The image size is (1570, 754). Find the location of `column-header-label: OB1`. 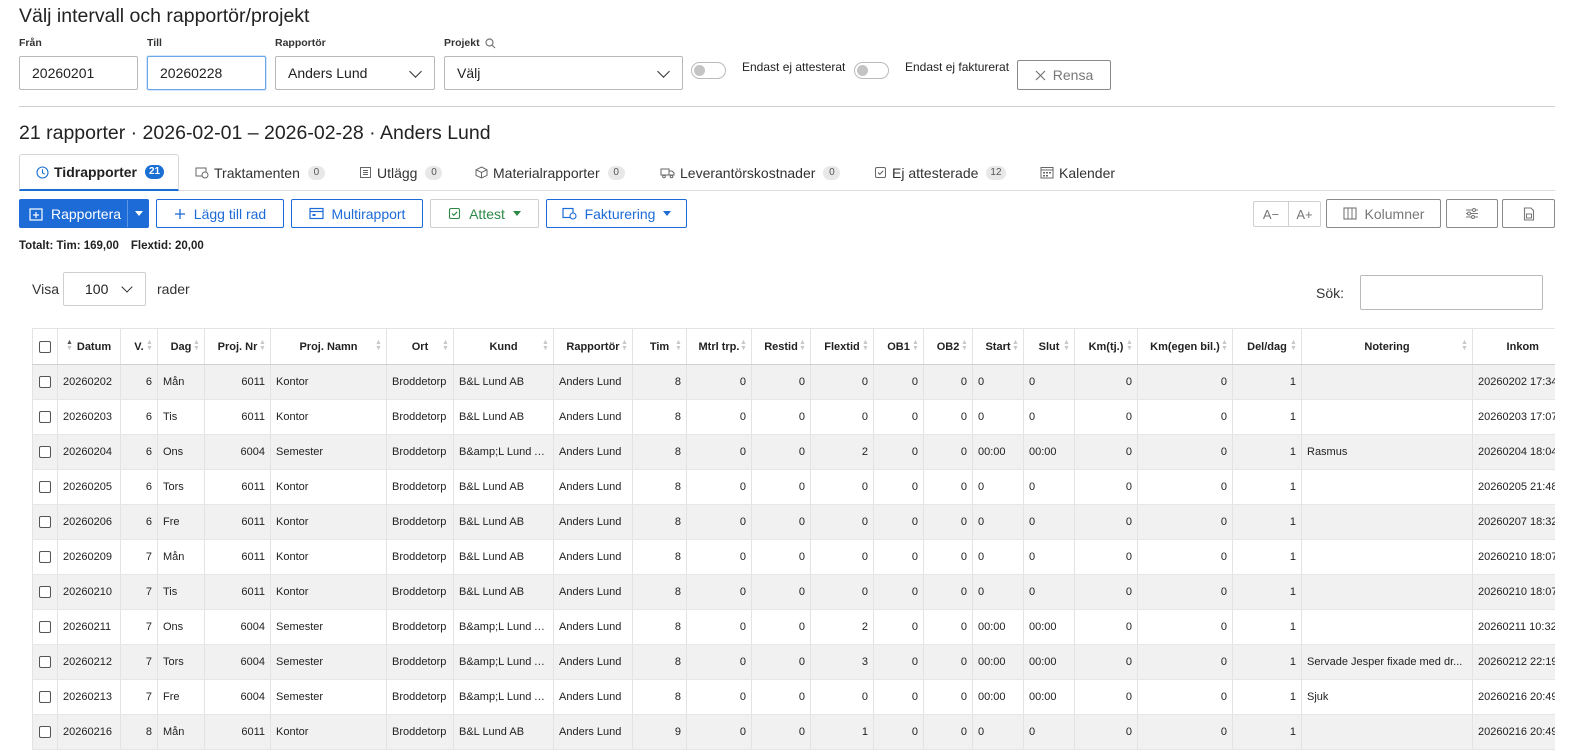

column-header-label: OB1 is located at coordinates (898, 346).